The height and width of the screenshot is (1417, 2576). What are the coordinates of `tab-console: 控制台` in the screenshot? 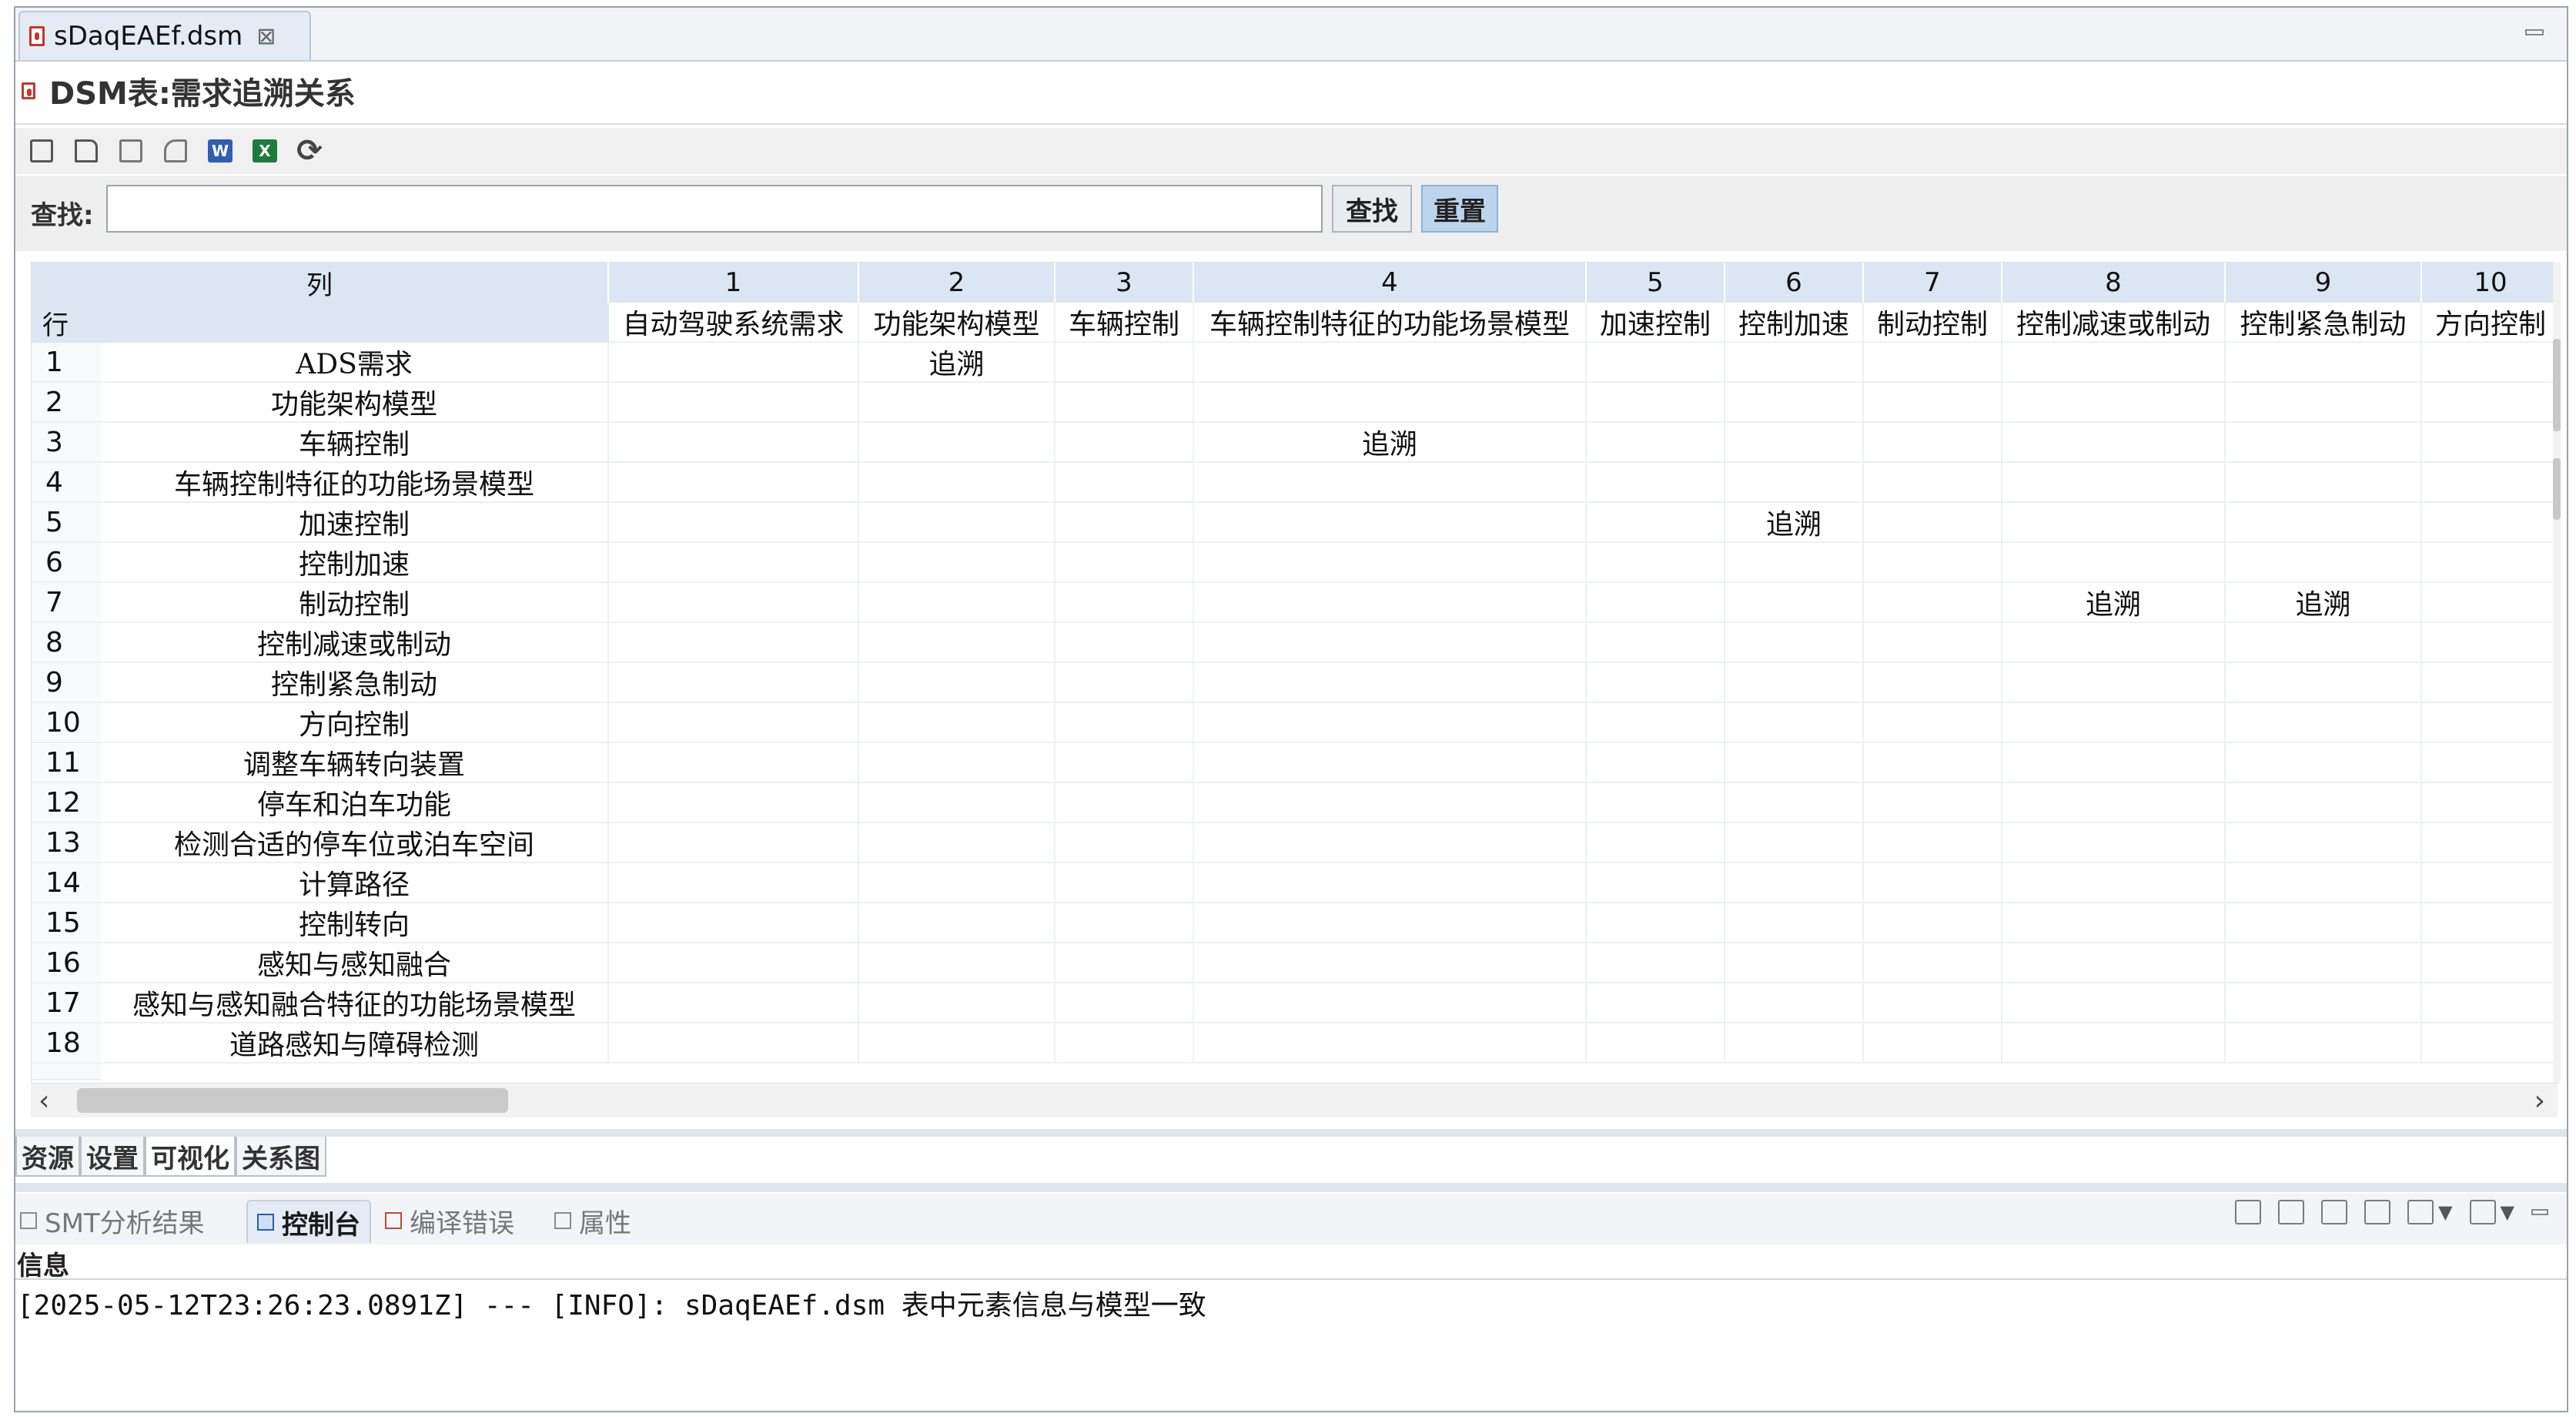 It's located at (308, 1221).